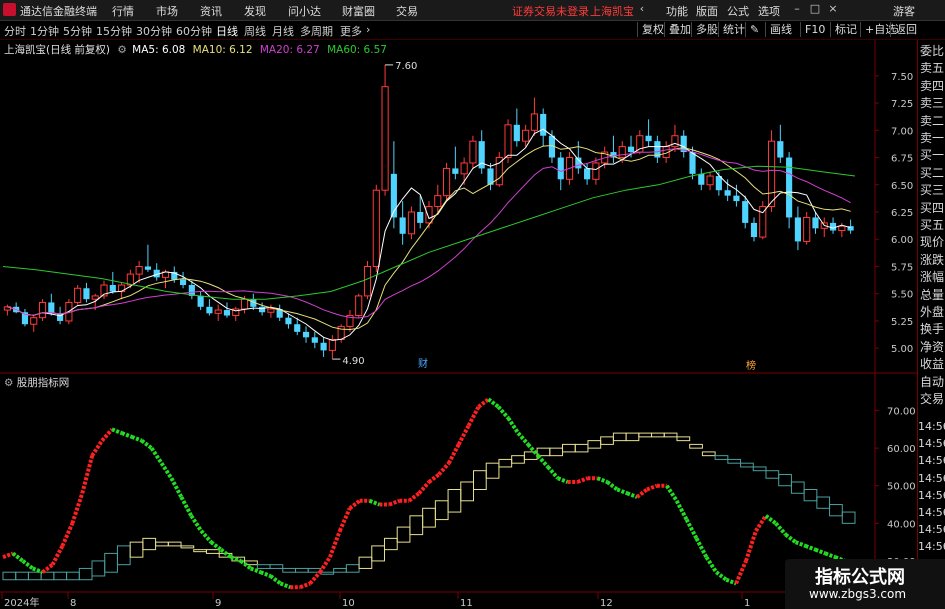 This screenshot has width=945, height=609. What do you see at coordinates (550, 11) in the screenshot?
I see `trade-login-notice: 证券交易未登录` at bounding box center [550, 11].